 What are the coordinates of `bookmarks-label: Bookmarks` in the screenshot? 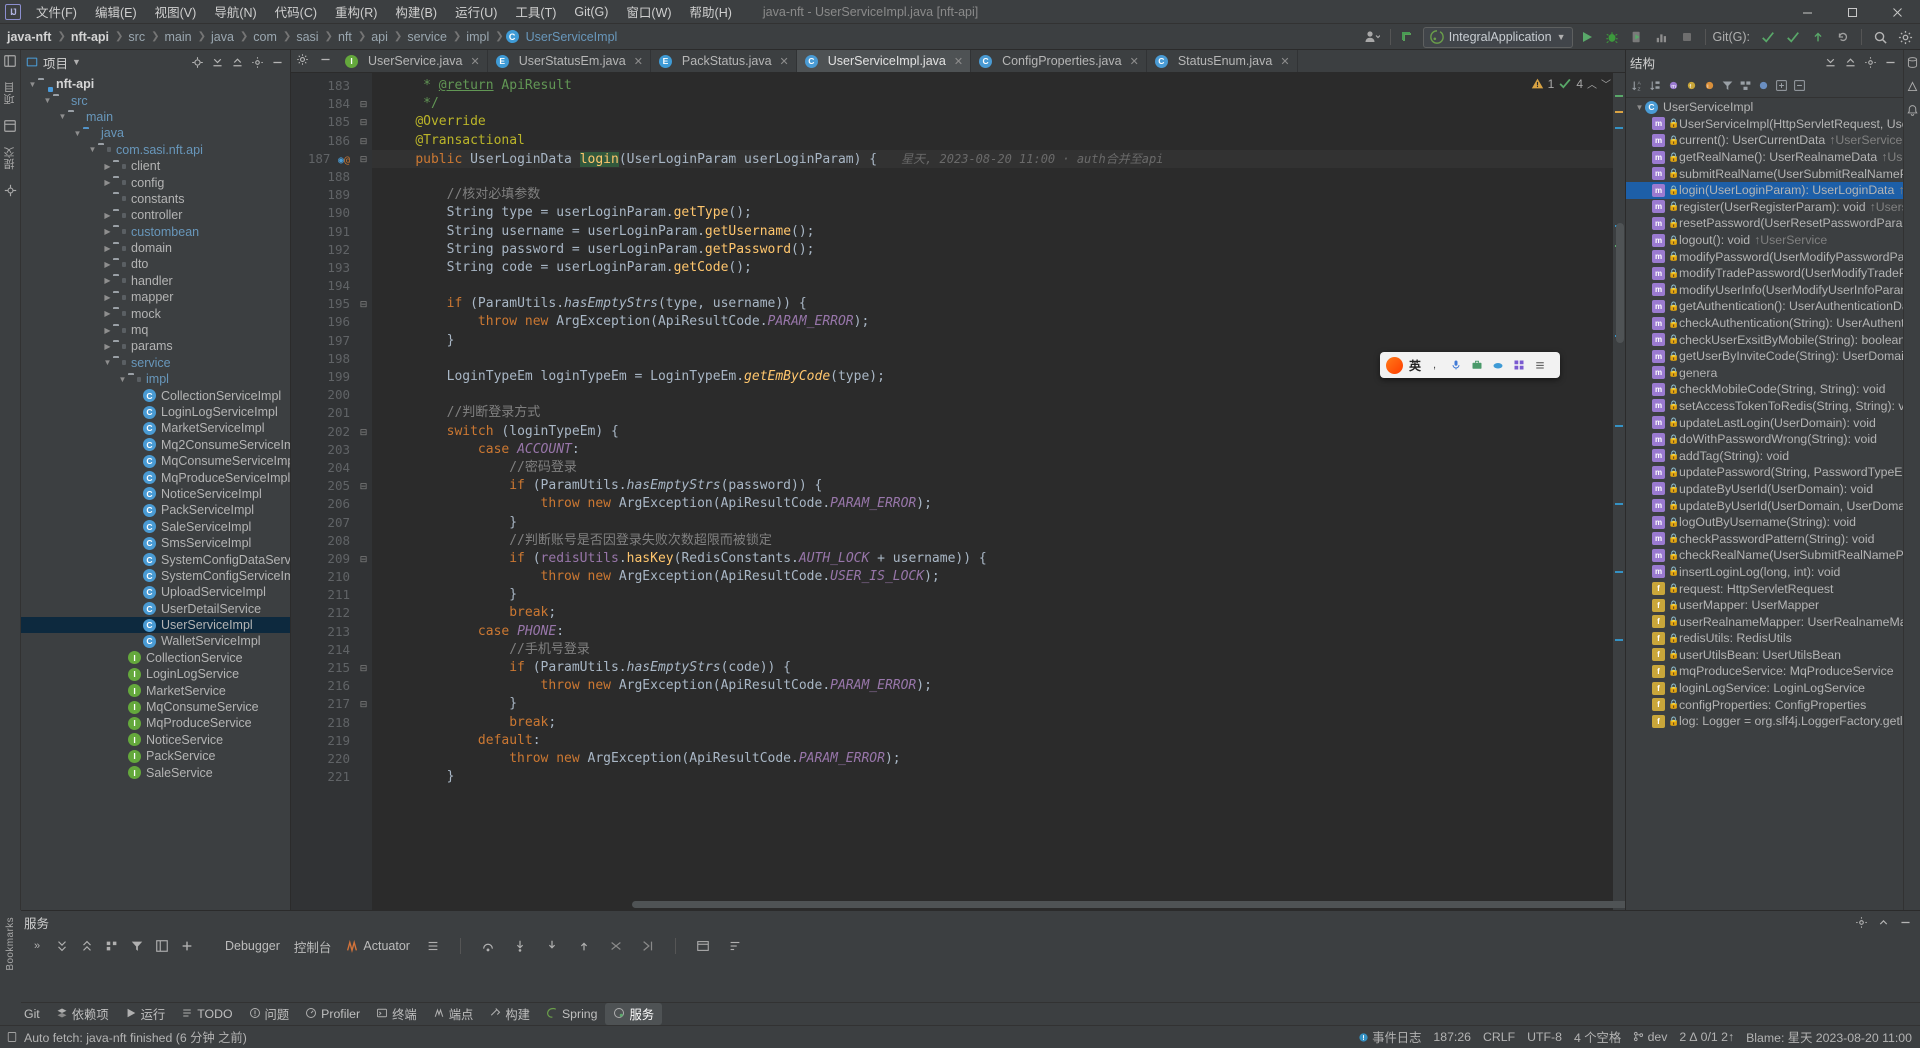 It's located at (10, 944).